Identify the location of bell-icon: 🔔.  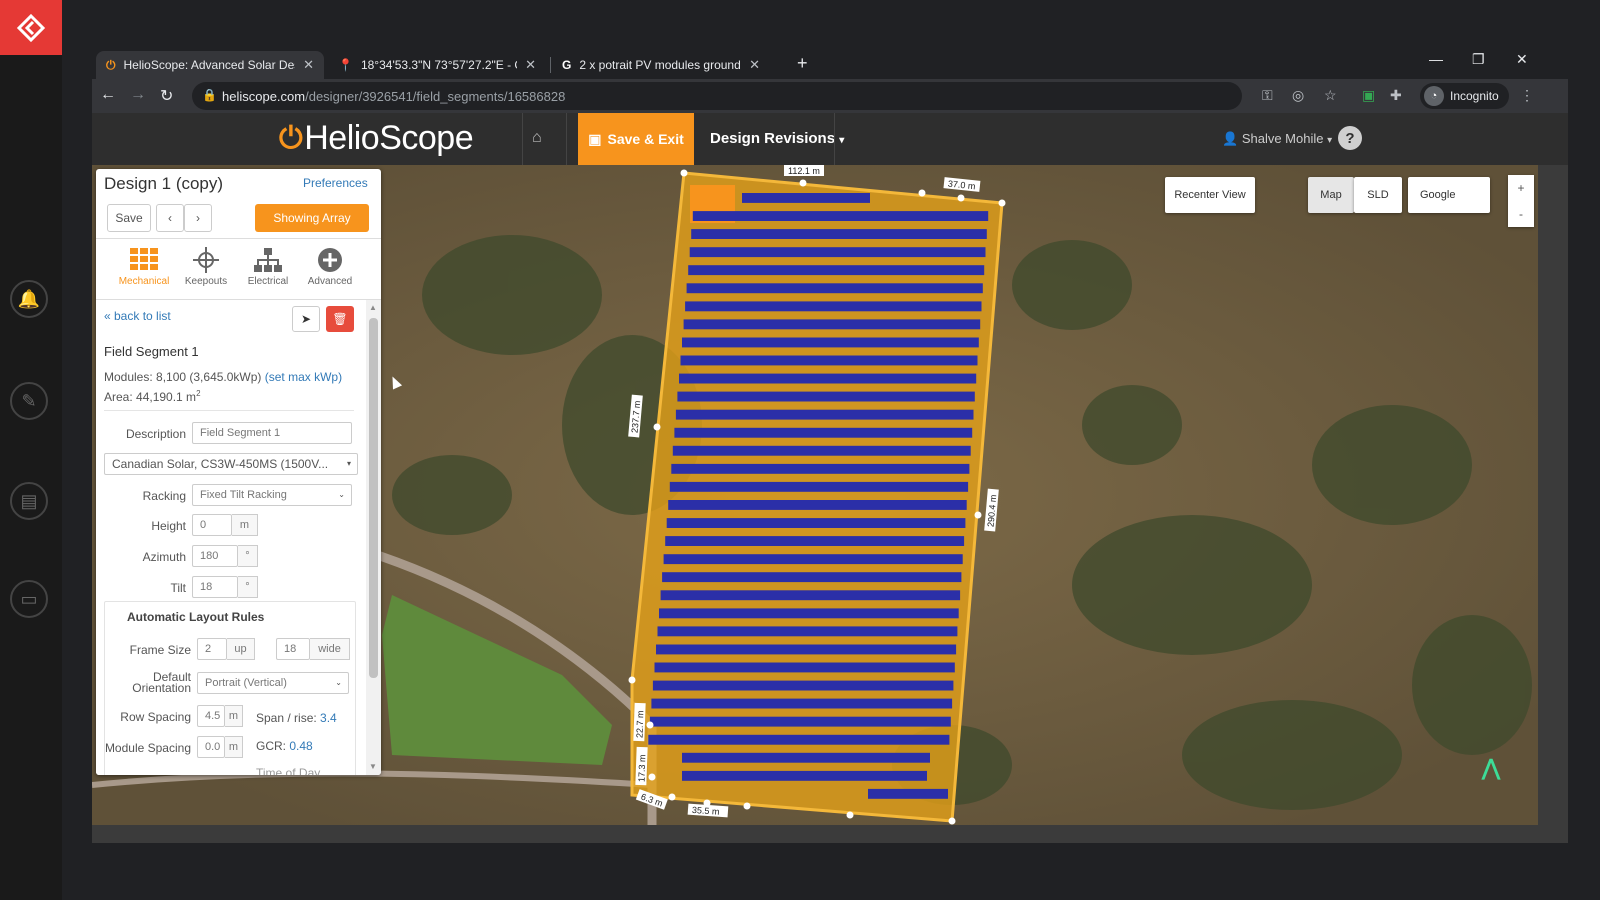
(29, 299).